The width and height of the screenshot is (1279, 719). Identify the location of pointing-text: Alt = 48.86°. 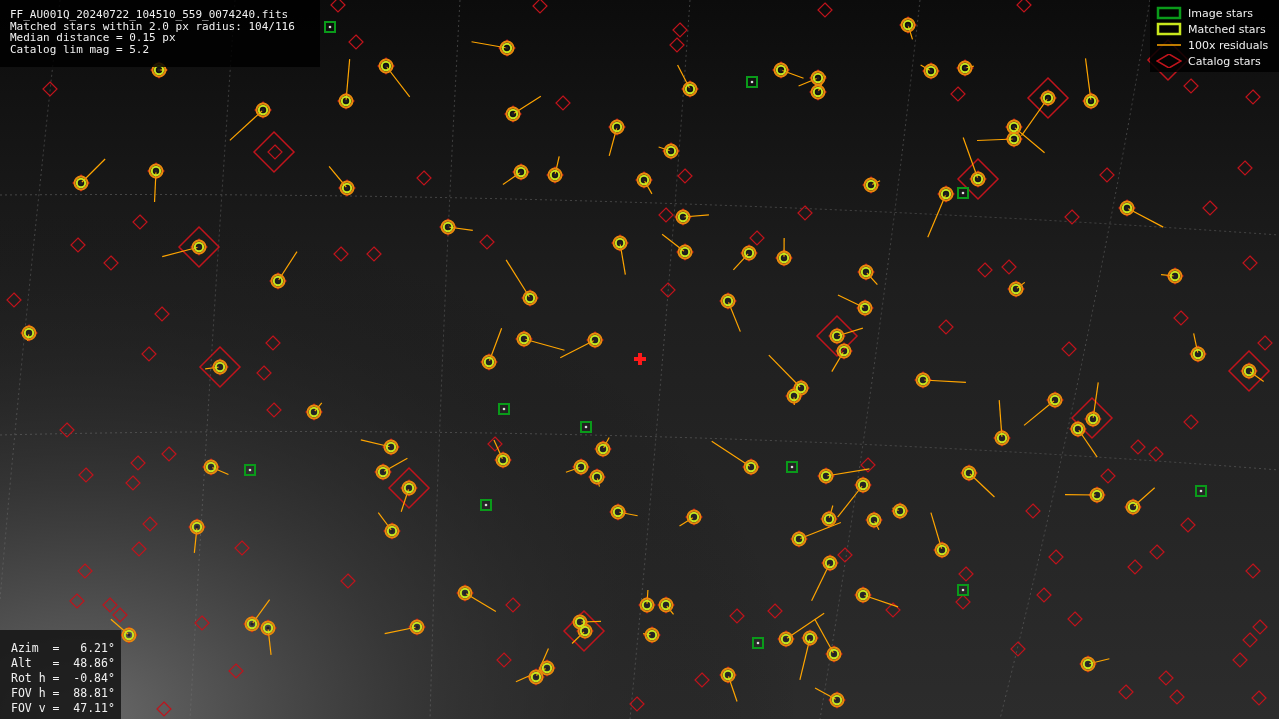
(63, 663).